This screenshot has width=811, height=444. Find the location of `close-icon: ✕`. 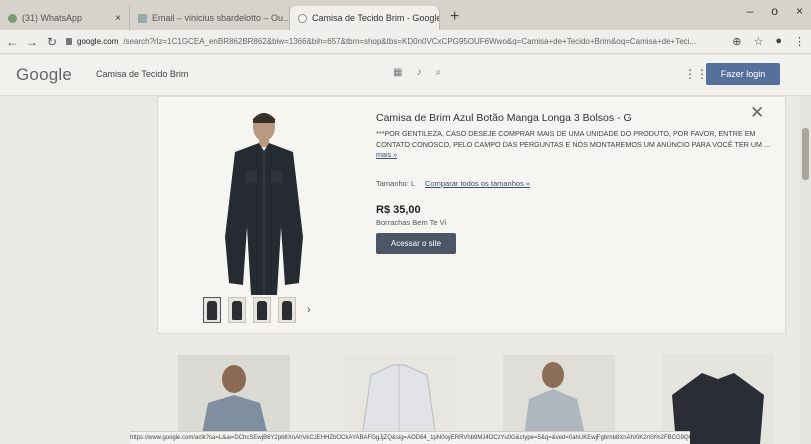

close-icon: ✕ is located at coordinates (757, 113).